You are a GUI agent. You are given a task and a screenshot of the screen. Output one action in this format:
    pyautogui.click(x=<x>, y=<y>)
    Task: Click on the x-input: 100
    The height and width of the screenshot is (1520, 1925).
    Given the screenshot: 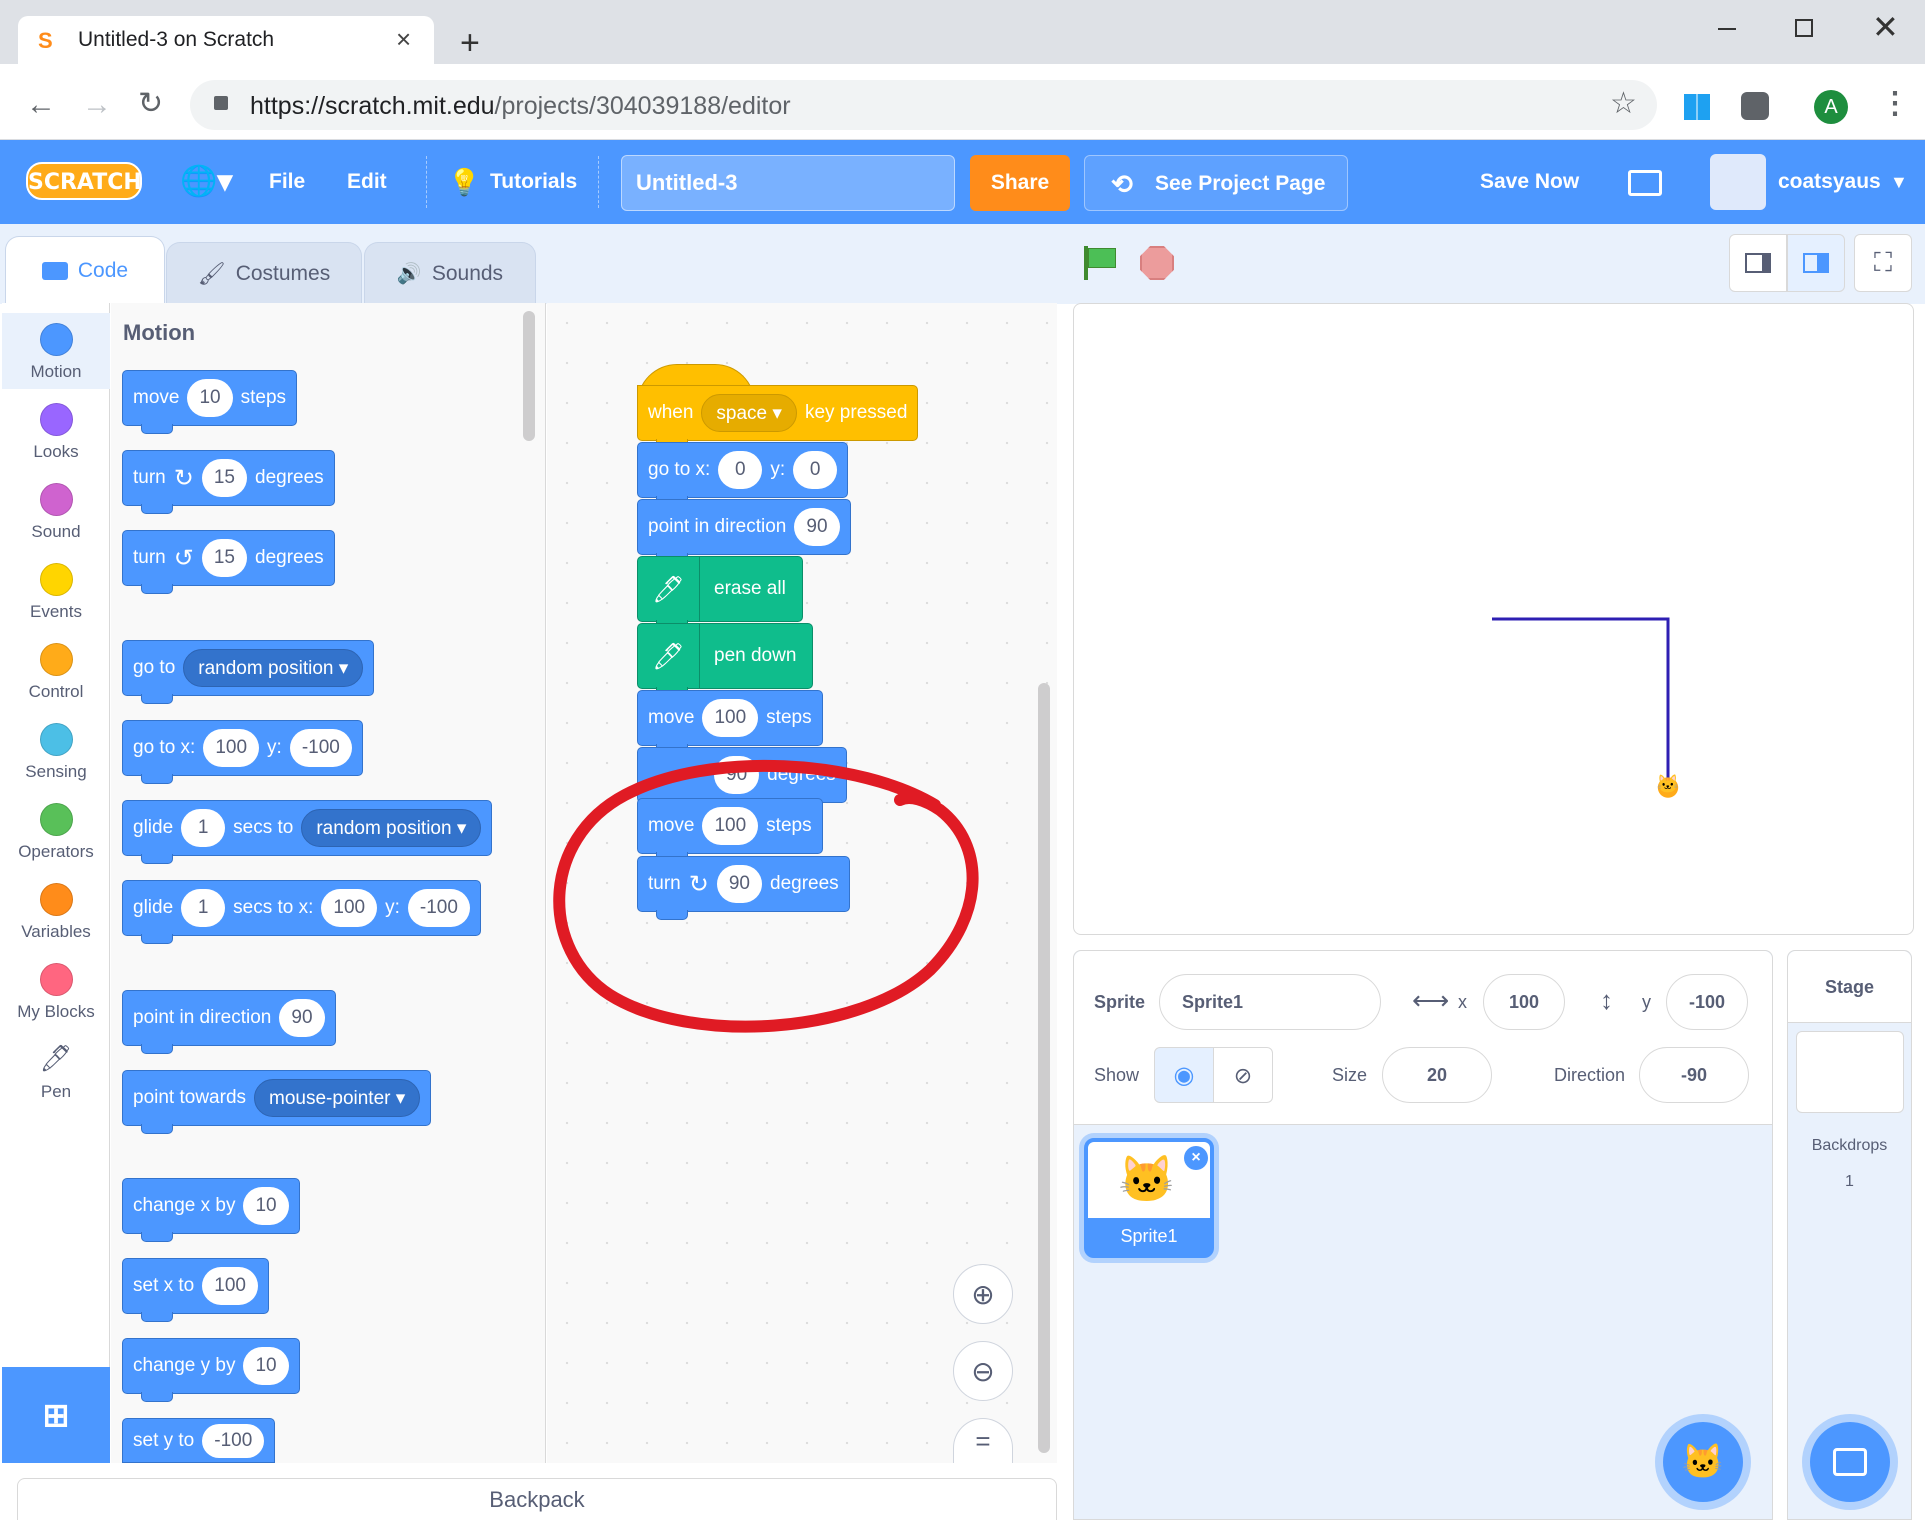 What is the action you would take?
    pyautogui.click(x=1524, y=1002)
    